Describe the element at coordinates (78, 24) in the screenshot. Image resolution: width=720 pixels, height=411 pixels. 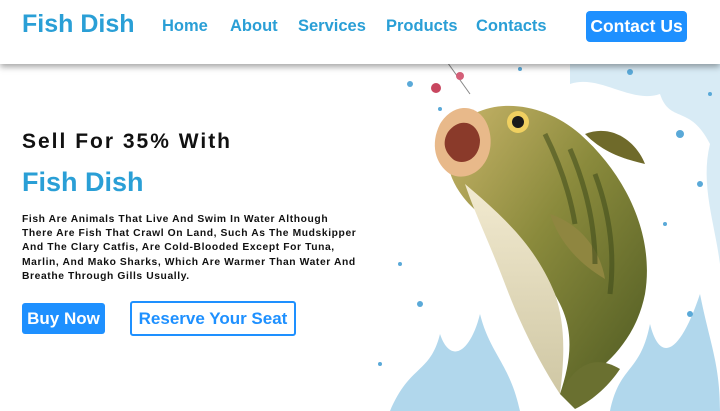
I see `site-logo: Fish Dish` at that location.